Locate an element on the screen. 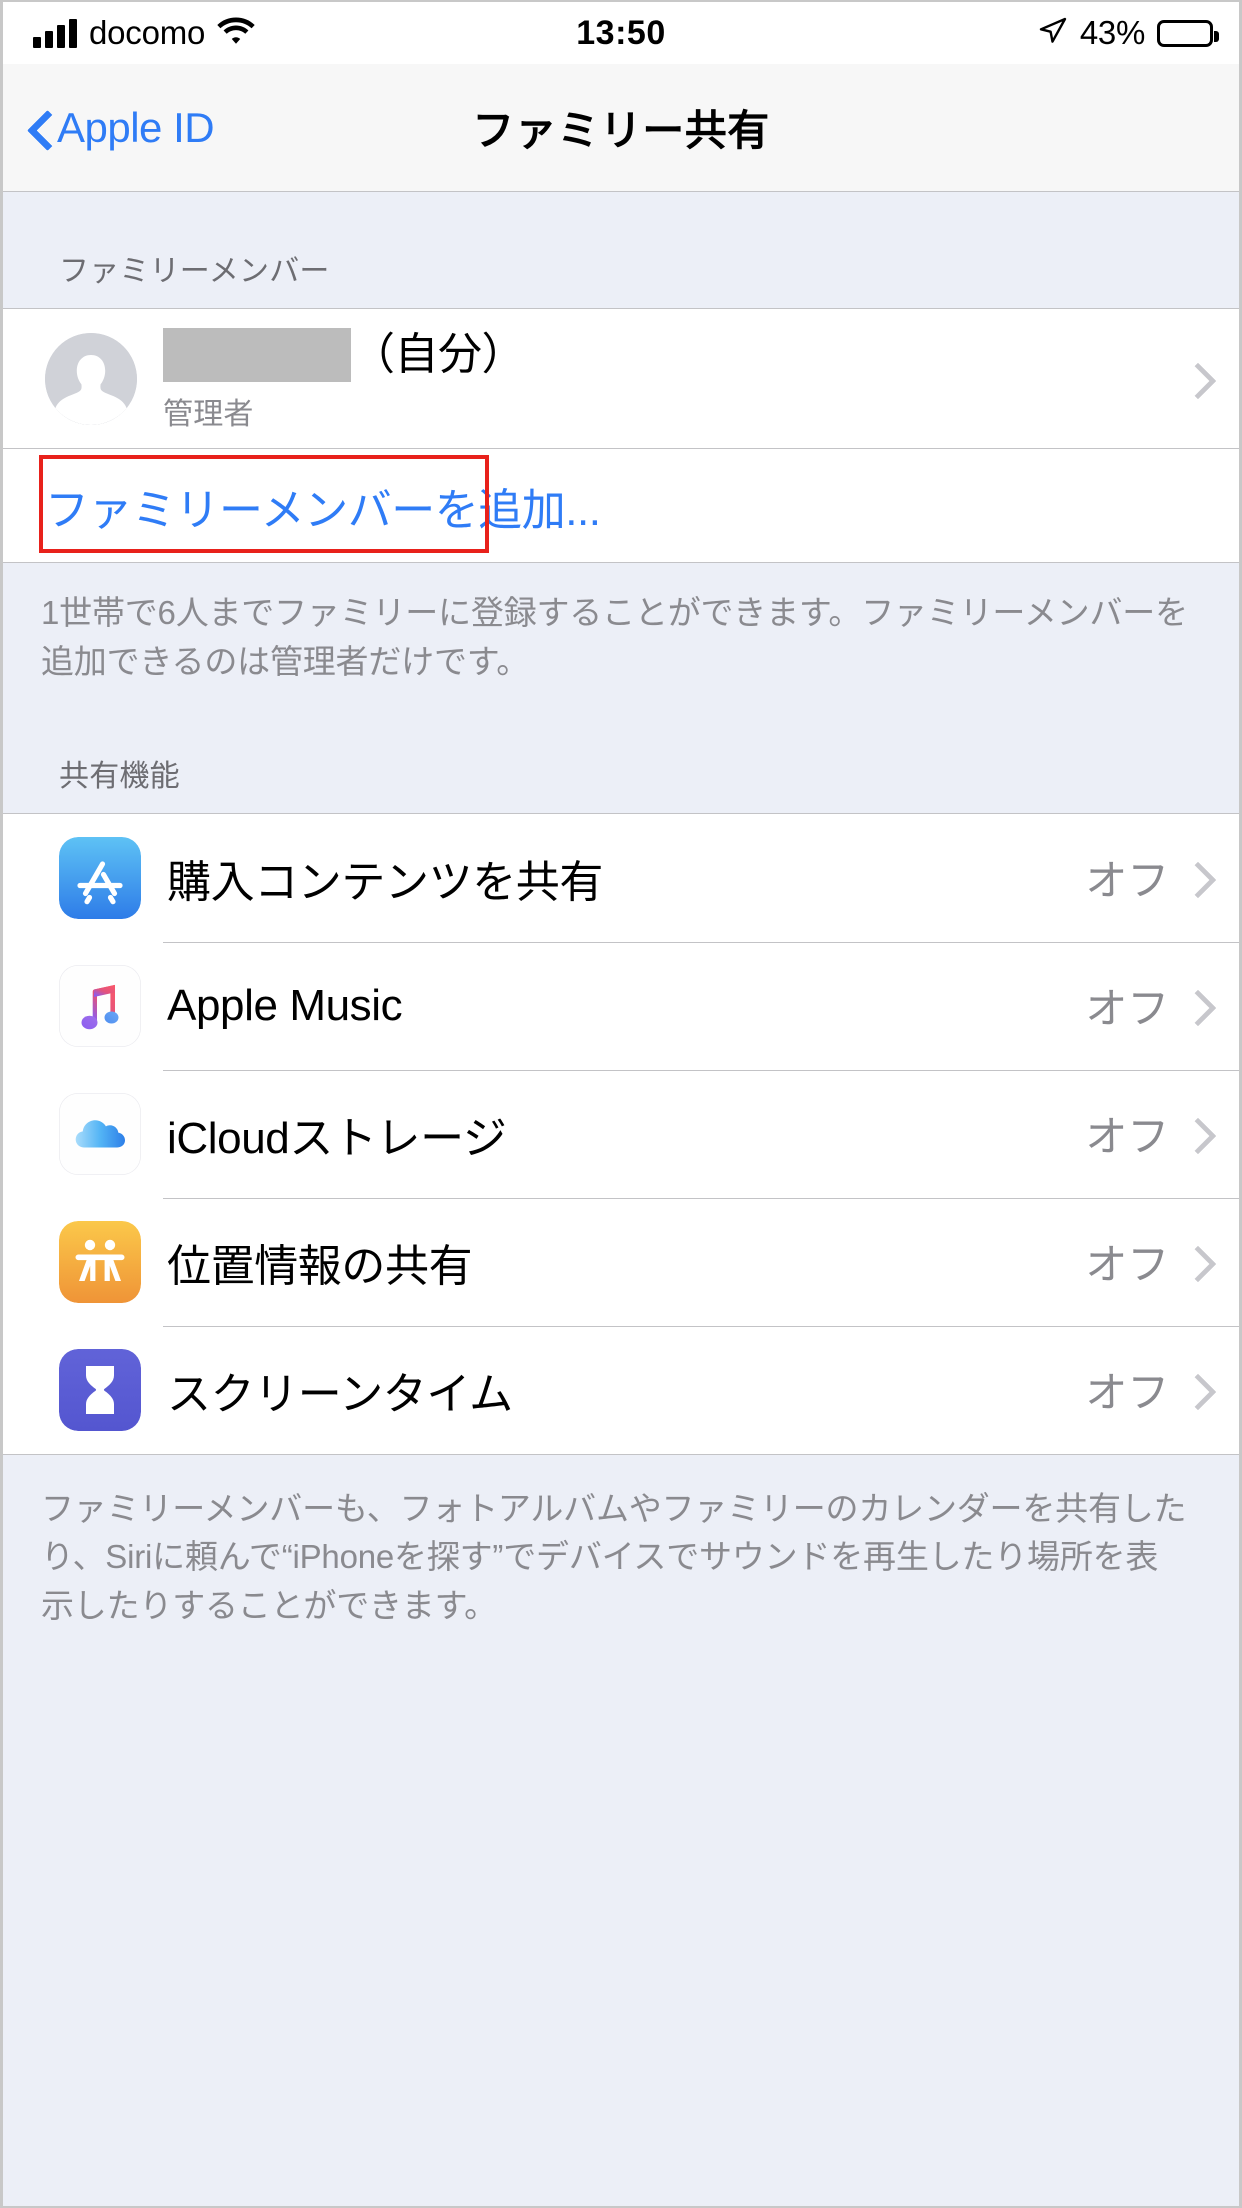 This screenshot has width=1242, height=2208. feature-label: iCloudストレージ is located at coordinates (337, 1138).